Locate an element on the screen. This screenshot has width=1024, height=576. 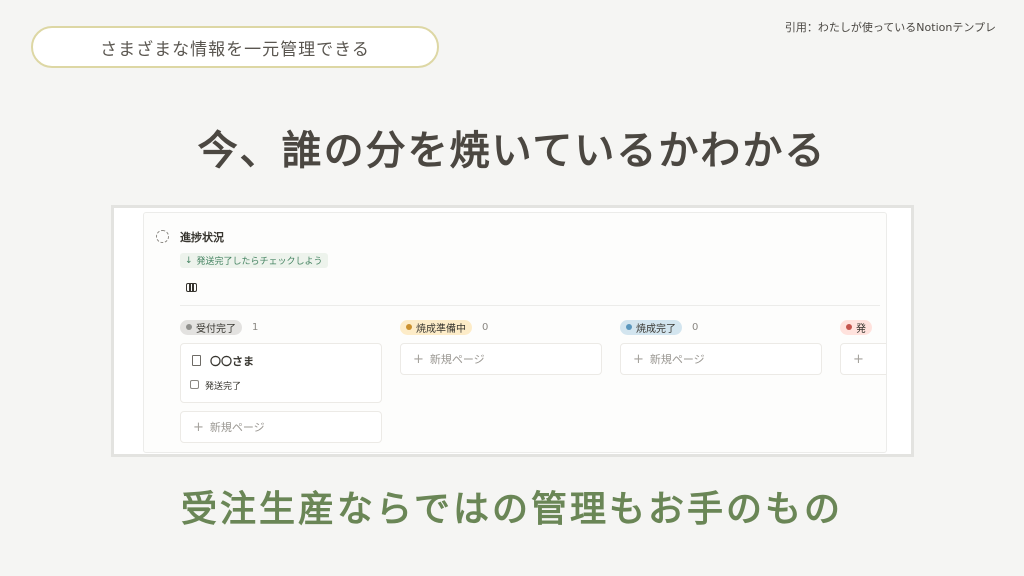
board-column-baking-prep: 焼成準備中 0 + 新規ページ is located at coordinates (501, 347).